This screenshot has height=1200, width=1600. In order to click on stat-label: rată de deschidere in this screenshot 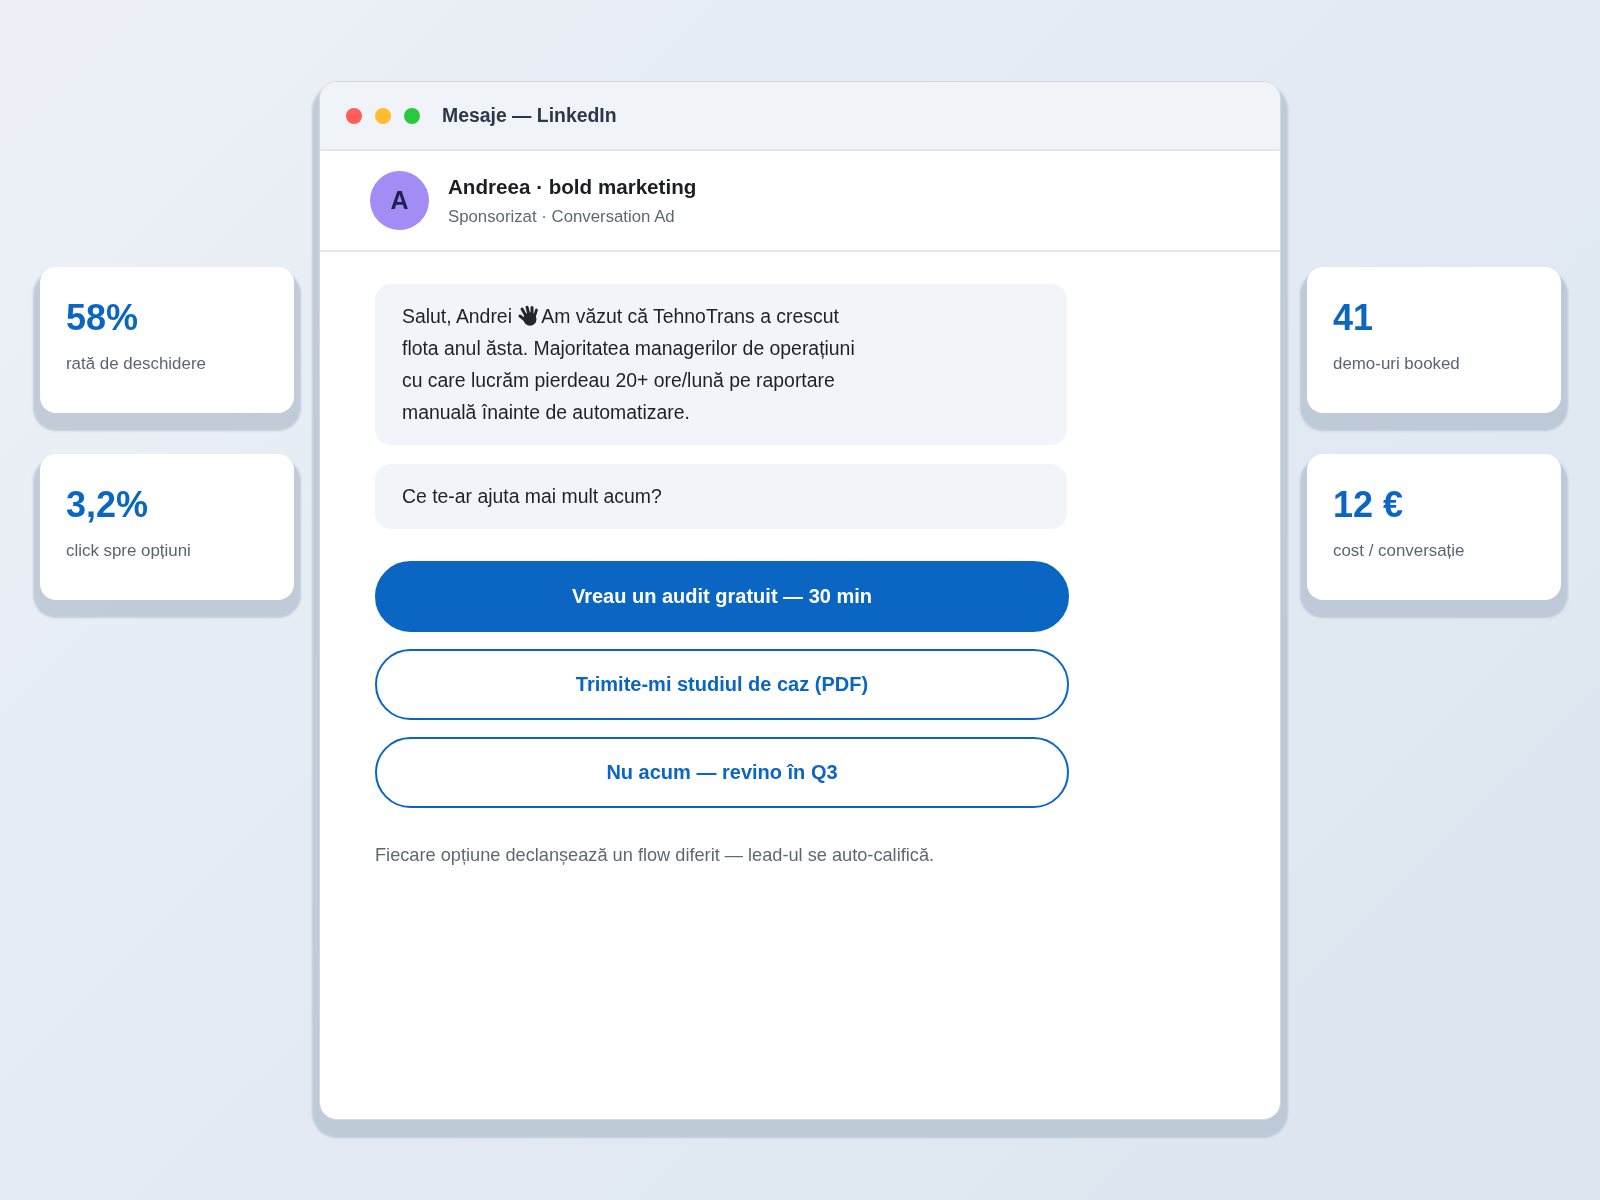, I will do `click(136, 364)`.